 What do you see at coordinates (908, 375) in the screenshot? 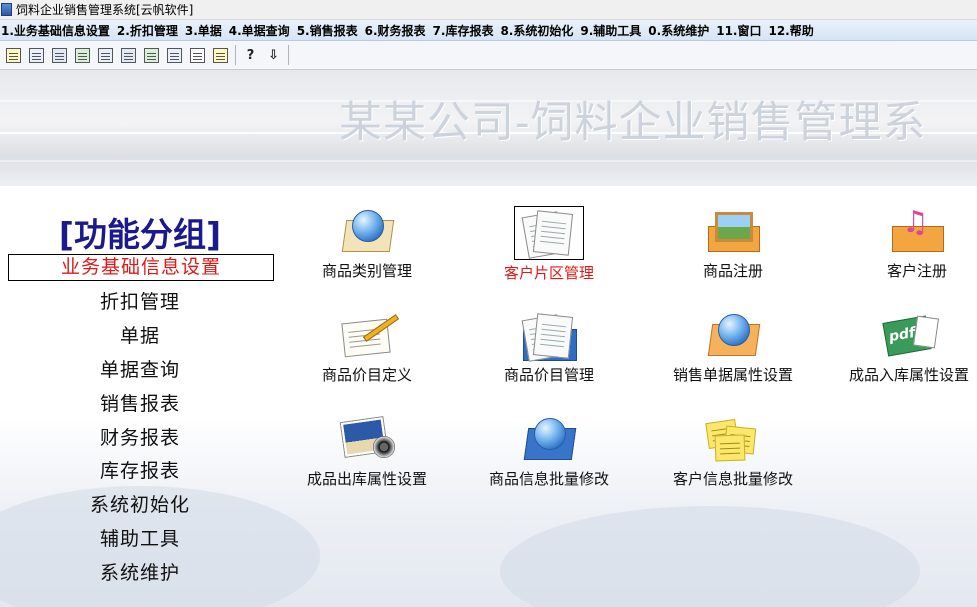
I see `func-label: 成品入库属性设置` at bounding box center [908, 375].